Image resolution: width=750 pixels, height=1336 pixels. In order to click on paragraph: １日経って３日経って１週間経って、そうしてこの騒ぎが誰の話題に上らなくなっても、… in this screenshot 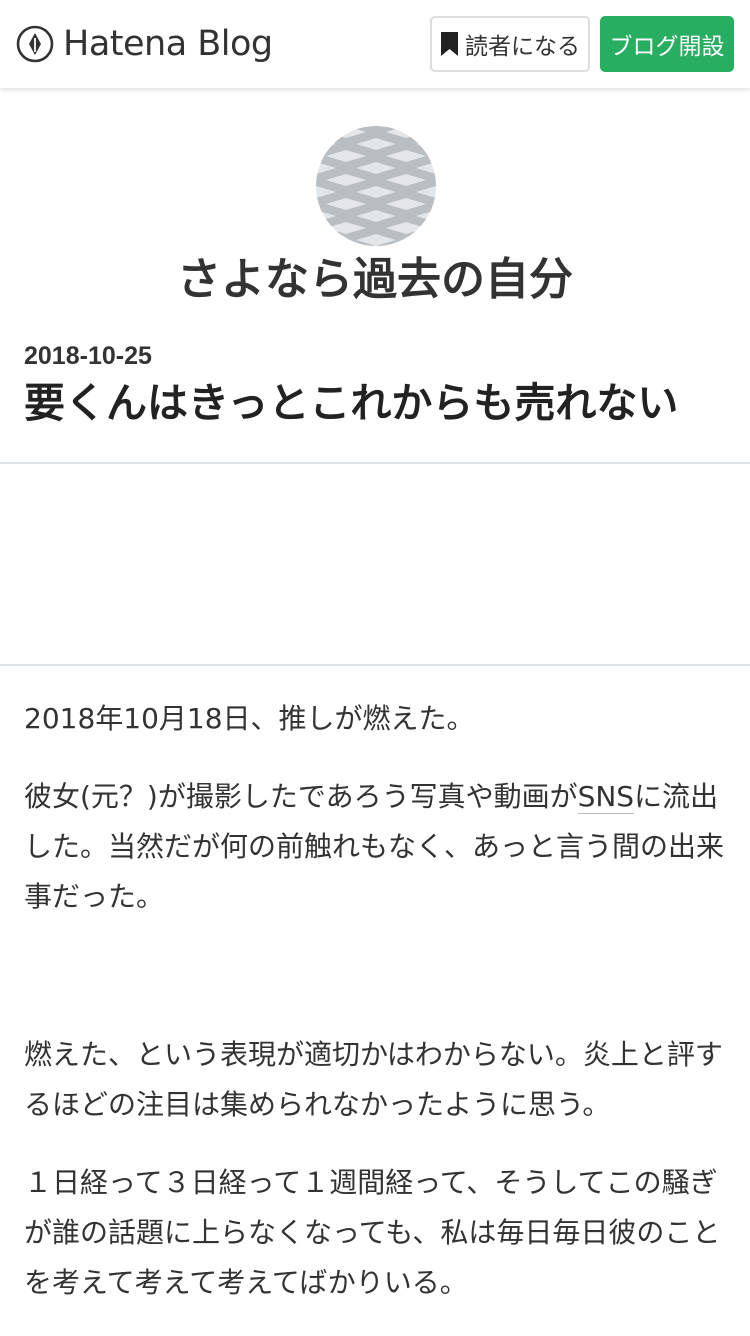, I will do `click(372, 1232)`.